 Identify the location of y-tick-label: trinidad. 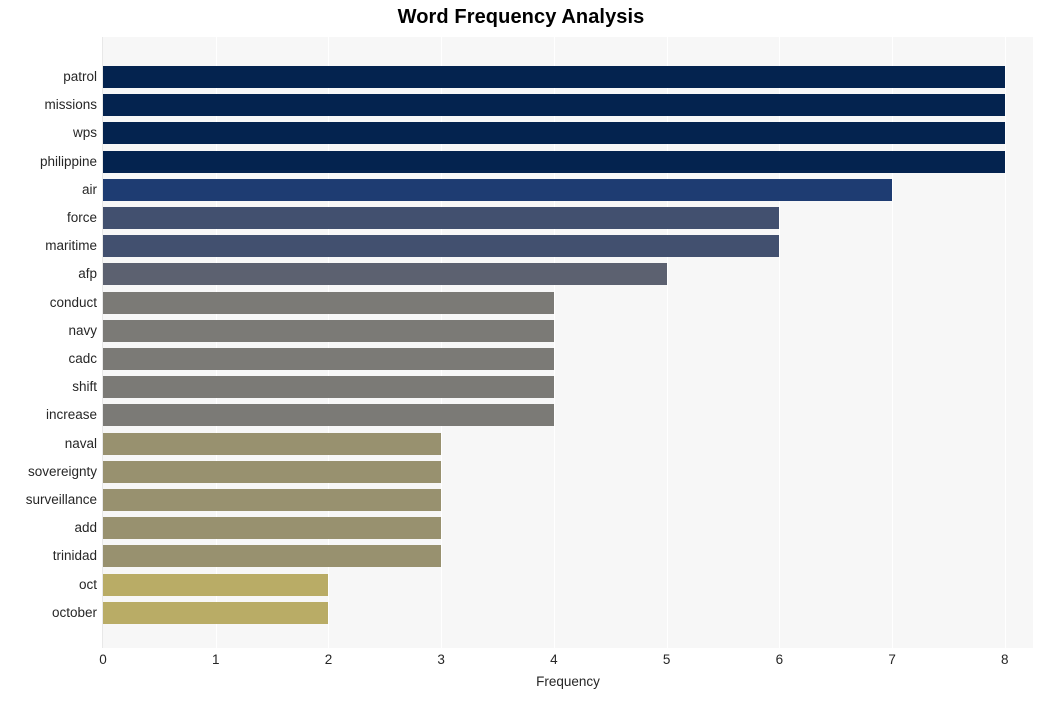
(74, 556).